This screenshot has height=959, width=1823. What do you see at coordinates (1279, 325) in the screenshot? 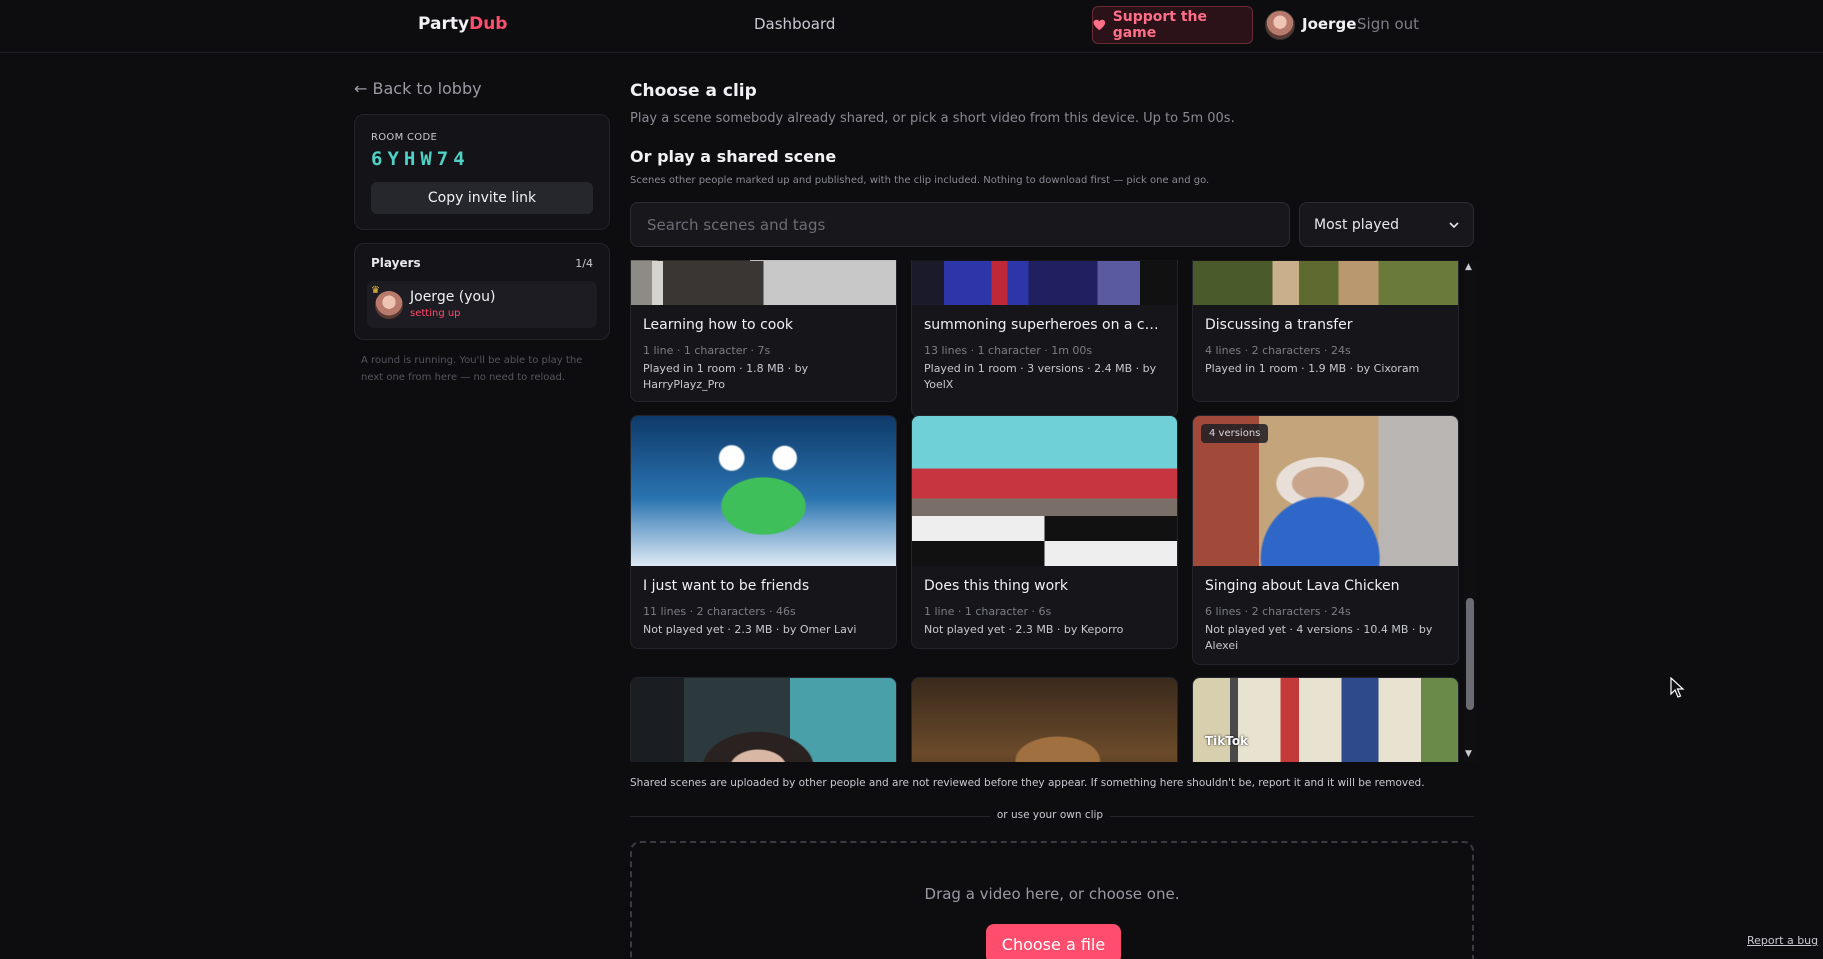
I see `scene-title: Discussing a transfer` at bounding box center [1279, 325].